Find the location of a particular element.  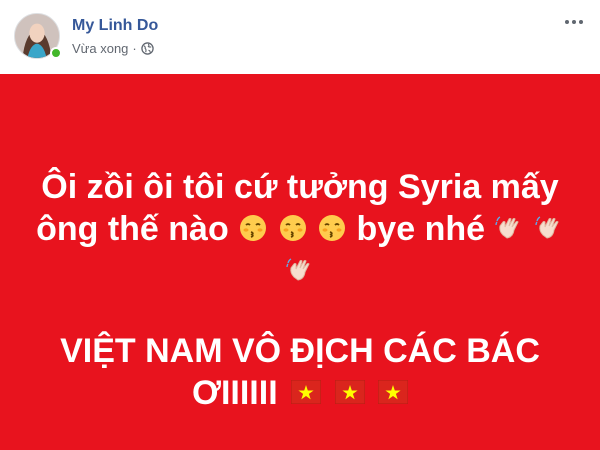

globe-icon is located at coordinates (147, 48).